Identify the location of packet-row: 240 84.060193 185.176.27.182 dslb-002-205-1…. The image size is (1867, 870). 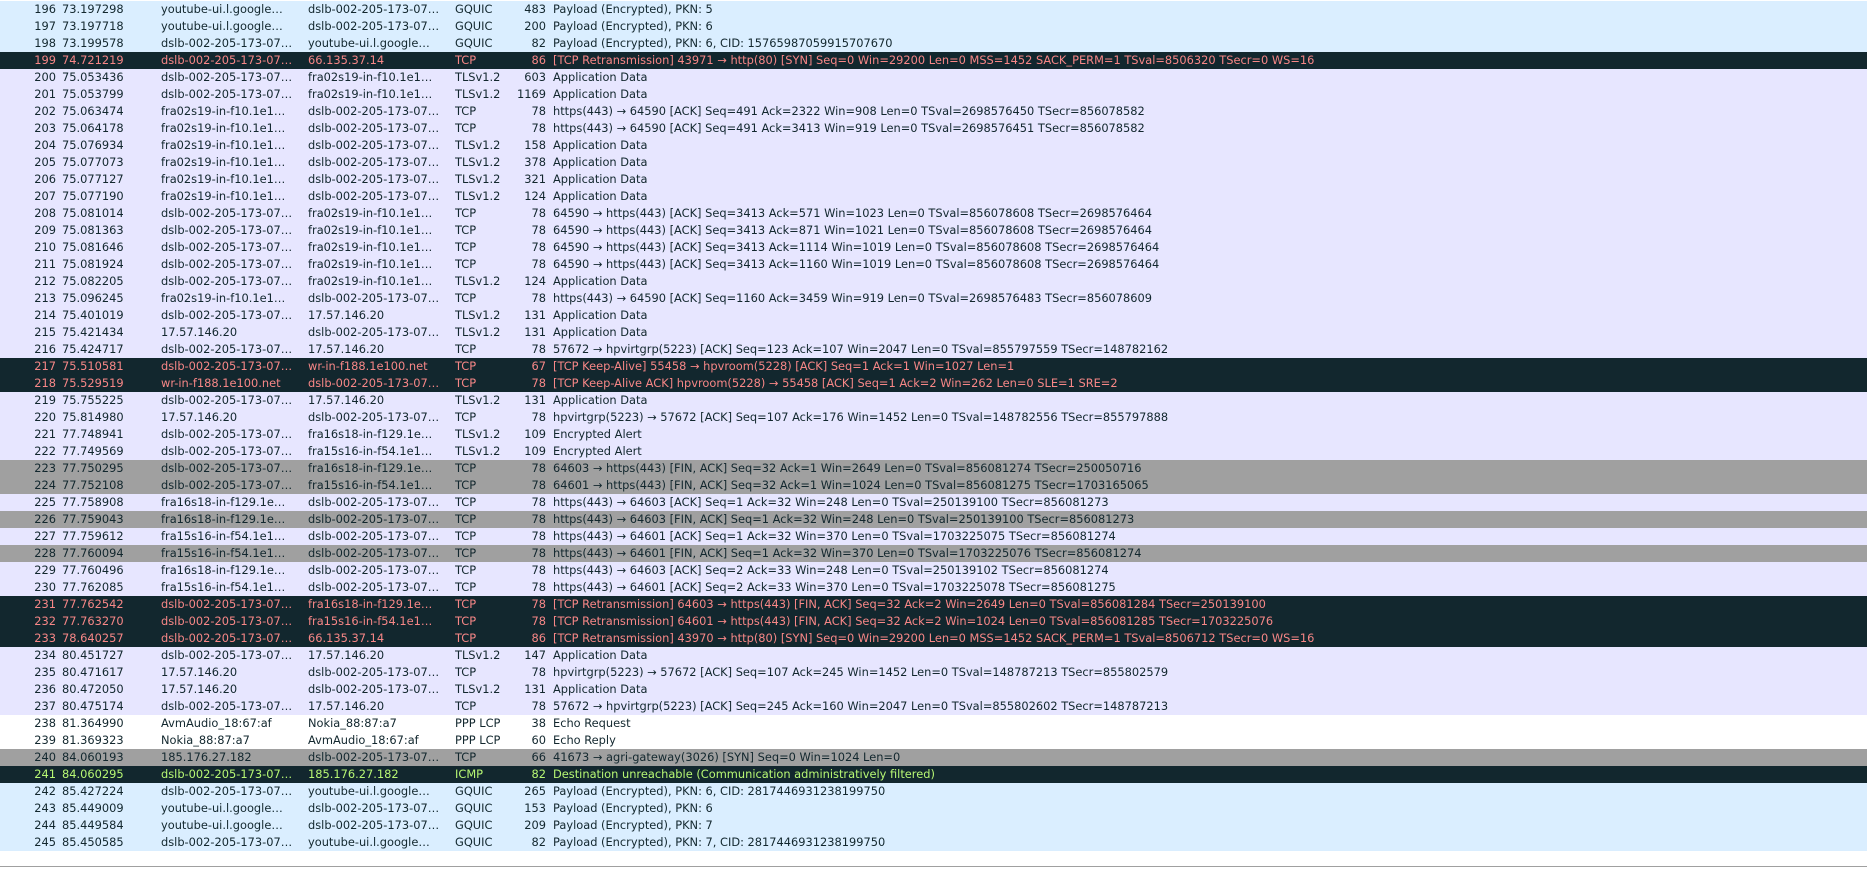
(933, 757).